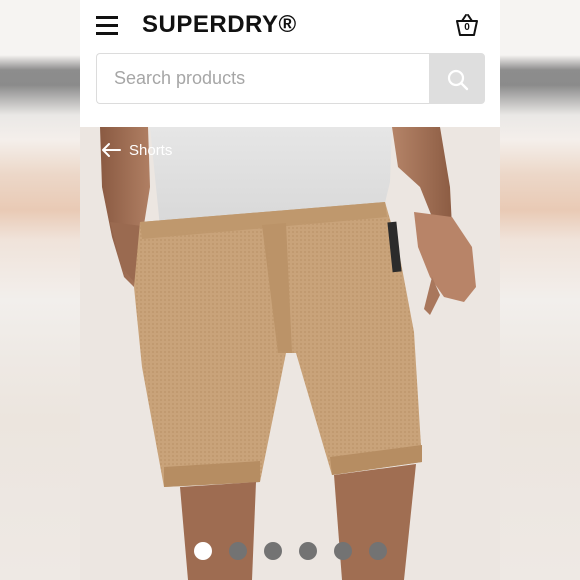 The width and height of the screenshot is (580, 580). I want to click on back-to-category-link: Shorts, so click(136, 150).